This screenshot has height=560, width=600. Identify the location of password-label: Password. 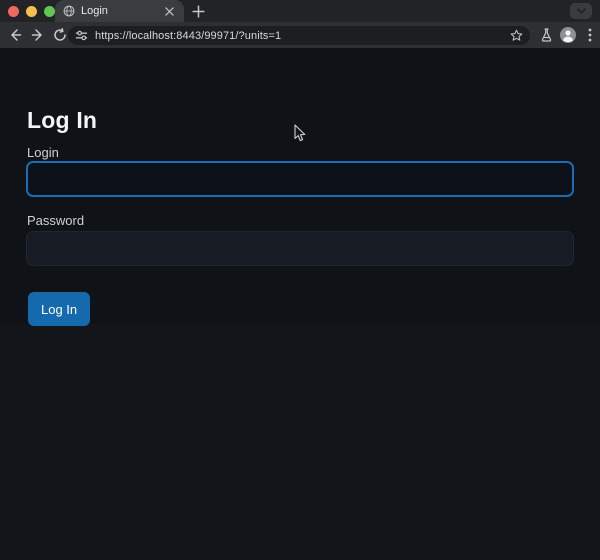
(56, 220).